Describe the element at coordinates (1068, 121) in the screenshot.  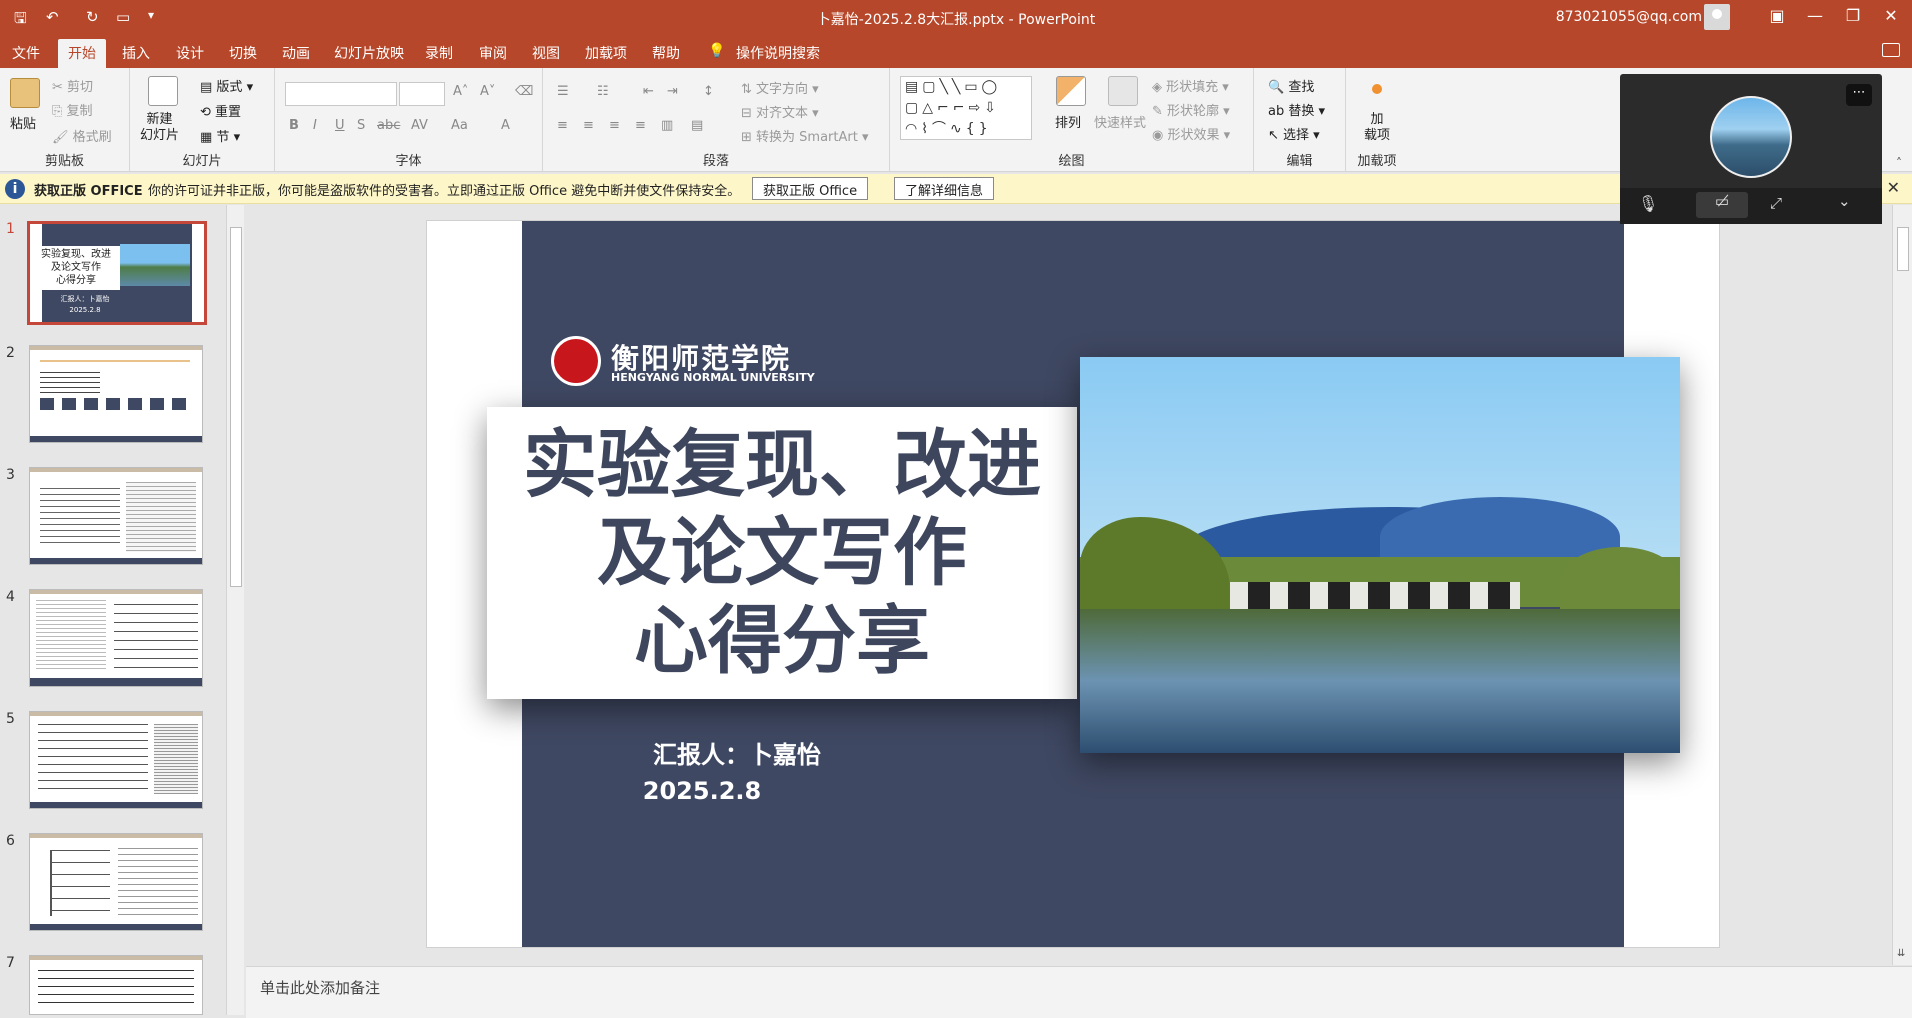
I see `arrange-button: 排列` at that location.